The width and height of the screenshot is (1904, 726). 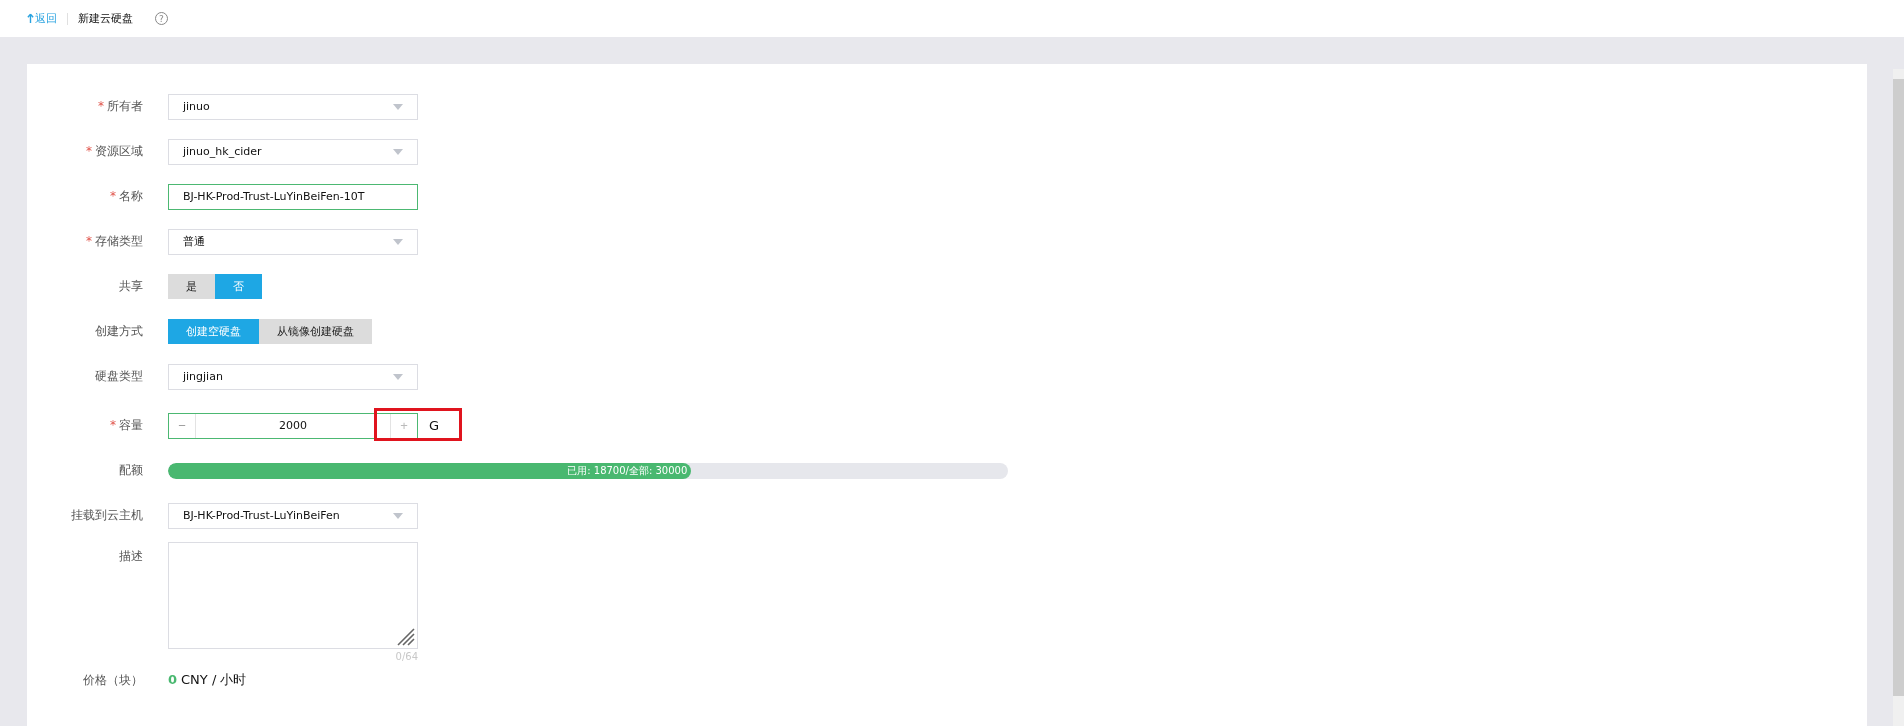 What do you see at coordinates (131, 556) in the screenshot?
I see `field-label: 描述` at bounding box center [131, 556].